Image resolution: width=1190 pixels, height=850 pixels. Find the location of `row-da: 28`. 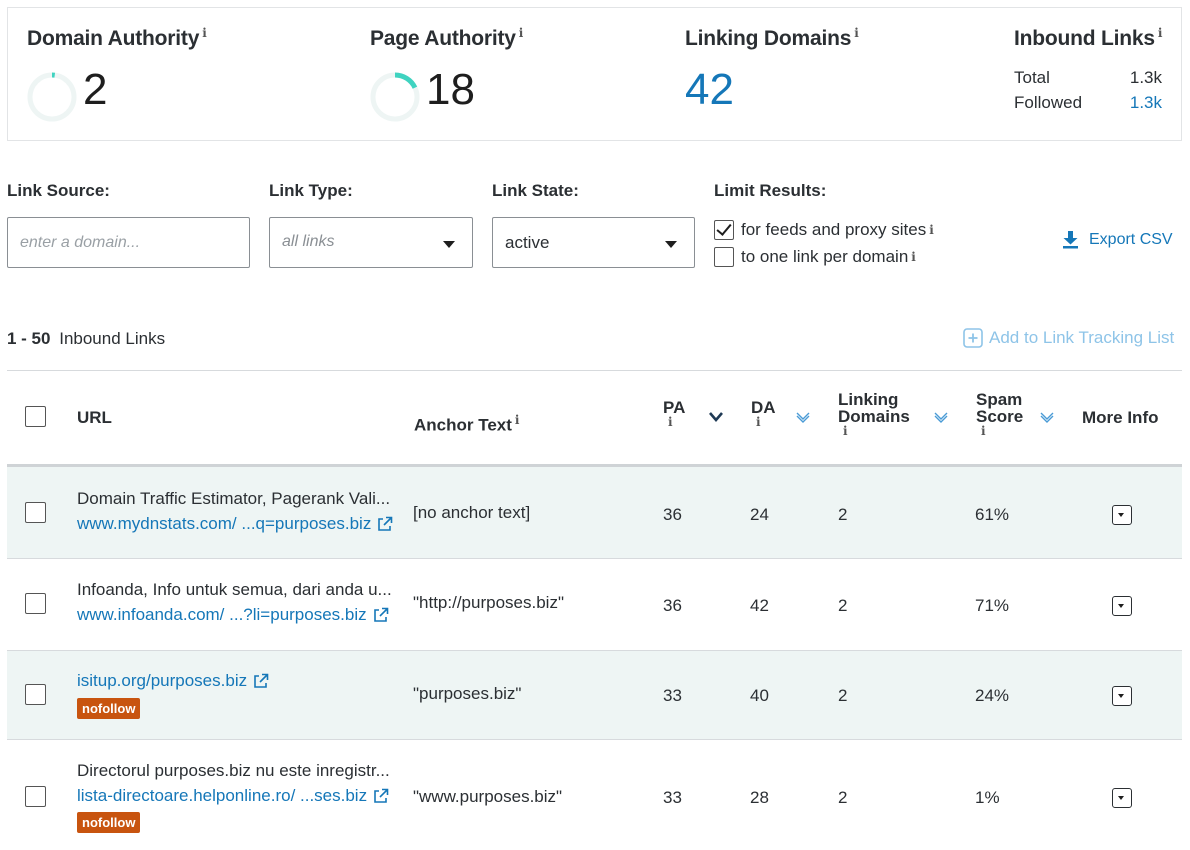

row-da: 28 is located at coordinates (759, 797).